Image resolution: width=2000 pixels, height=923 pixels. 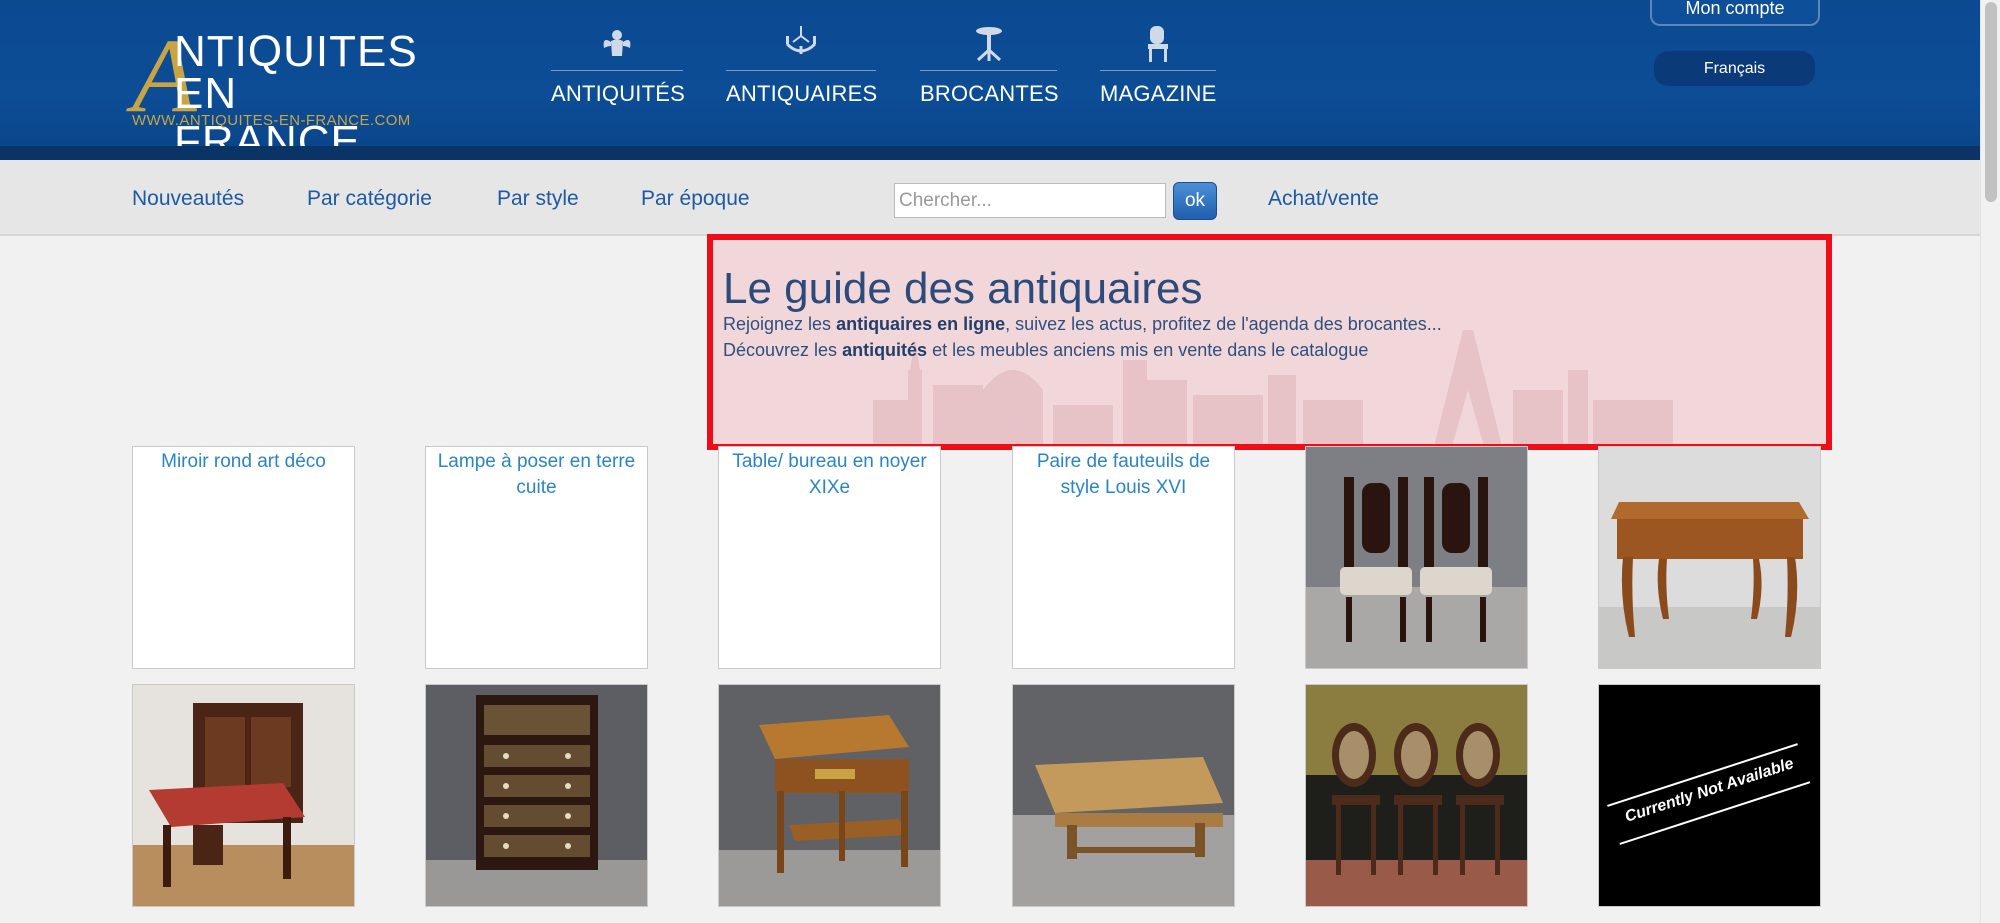 What do you see at coordinates (963, 288) in the screenshot?
I see `guide-title: Le guide des antiquaires` at bounding box center [963, 288].